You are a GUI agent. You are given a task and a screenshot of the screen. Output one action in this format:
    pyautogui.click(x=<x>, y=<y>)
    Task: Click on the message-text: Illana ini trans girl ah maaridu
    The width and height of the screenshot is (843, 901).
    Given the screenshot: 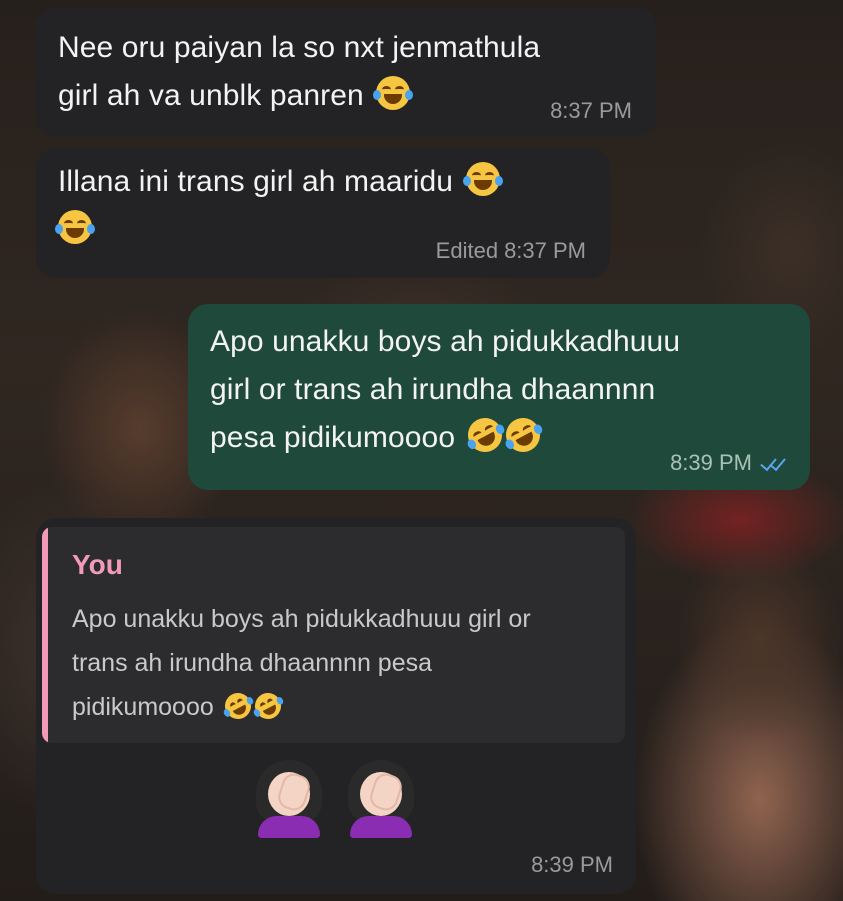 What is the action you would take?
    pyautogui.click(x=279, y=206)
    